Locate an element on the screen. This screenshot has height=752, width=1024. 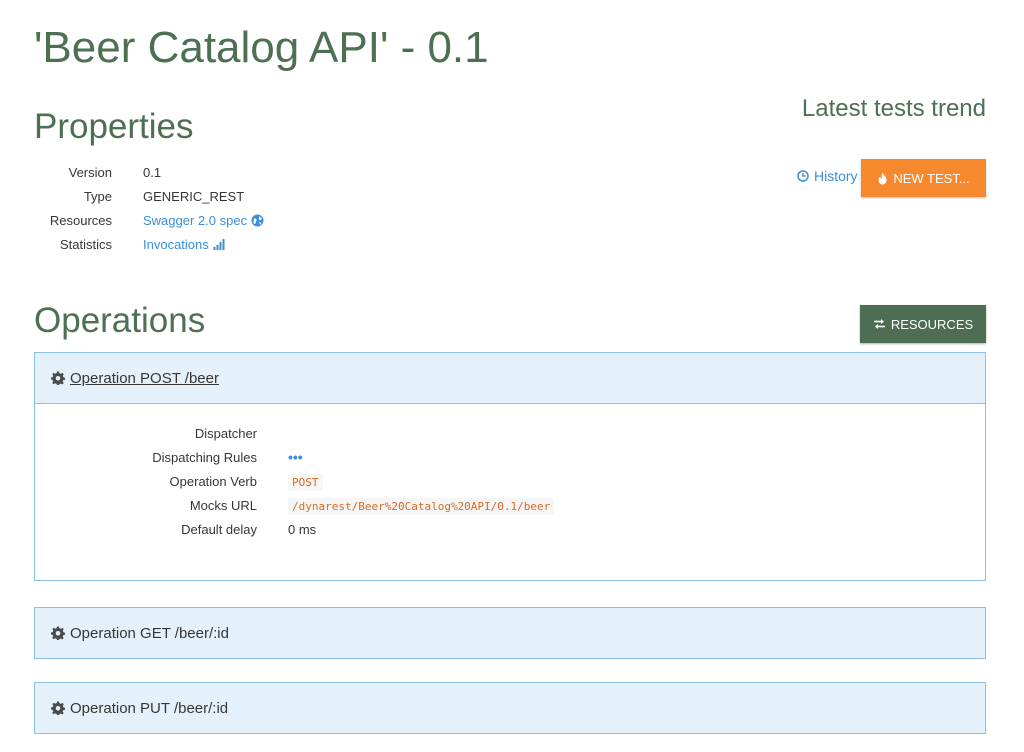
dispatching-rules-ellipsis: ••• is located at coordinates (295, 457).